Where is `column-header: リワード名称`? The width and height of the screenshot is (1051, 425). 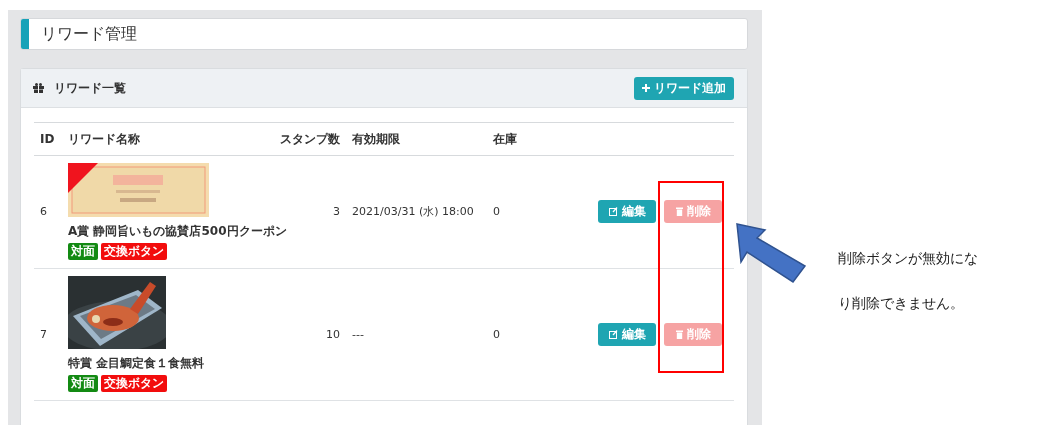
column-header: リワード名称 is located at coordinates (104, 139).